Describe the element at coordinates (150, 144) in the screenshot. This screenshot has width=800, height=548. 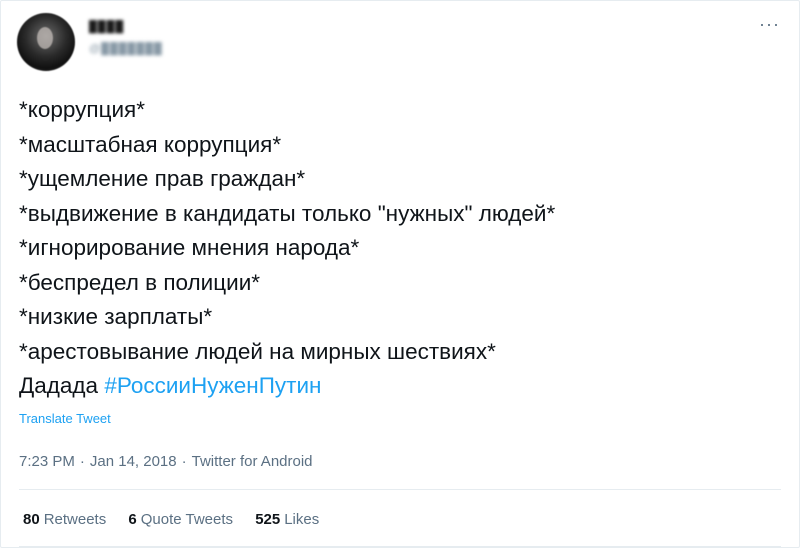
I see `tweet-line: *масштабная коррупция*` at that location.